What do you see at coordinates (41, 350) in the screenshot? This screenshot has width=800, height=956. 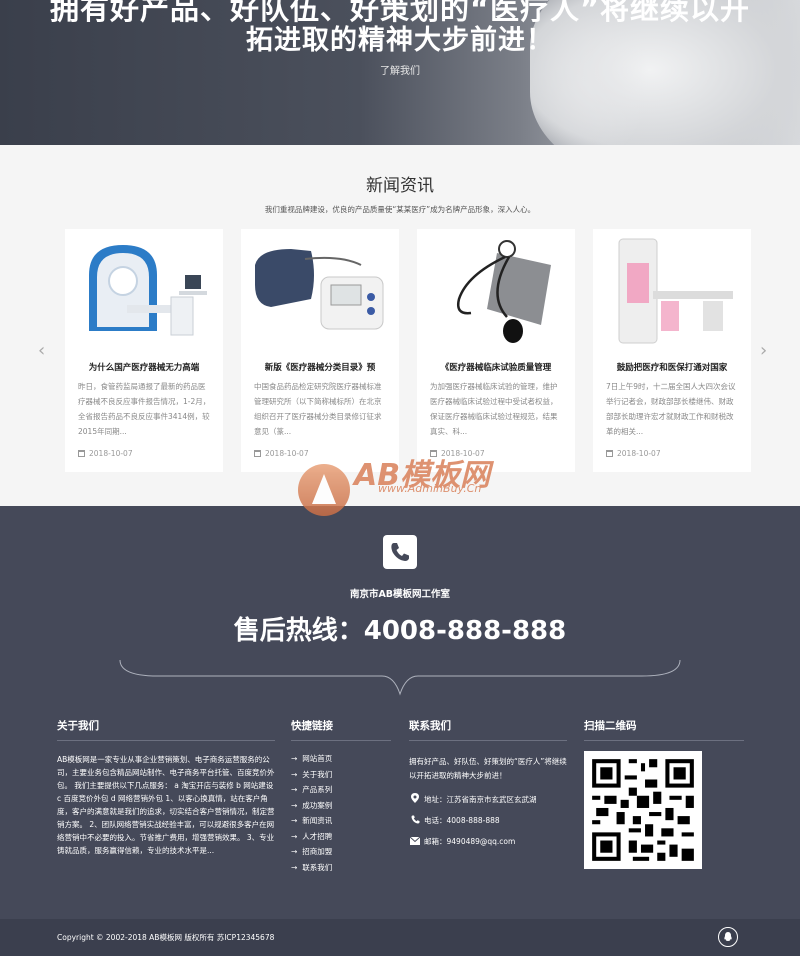 I see `chevron-left-icon: ‹` at bounding box center [41, 350].